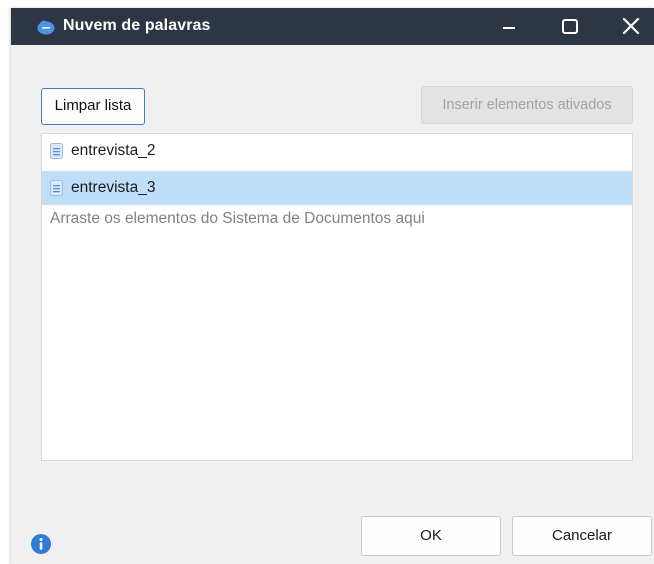  Describe the element at coordinates (137, 25) in the screenshot. I see `window-title: Nuvem de palavras` at that location.